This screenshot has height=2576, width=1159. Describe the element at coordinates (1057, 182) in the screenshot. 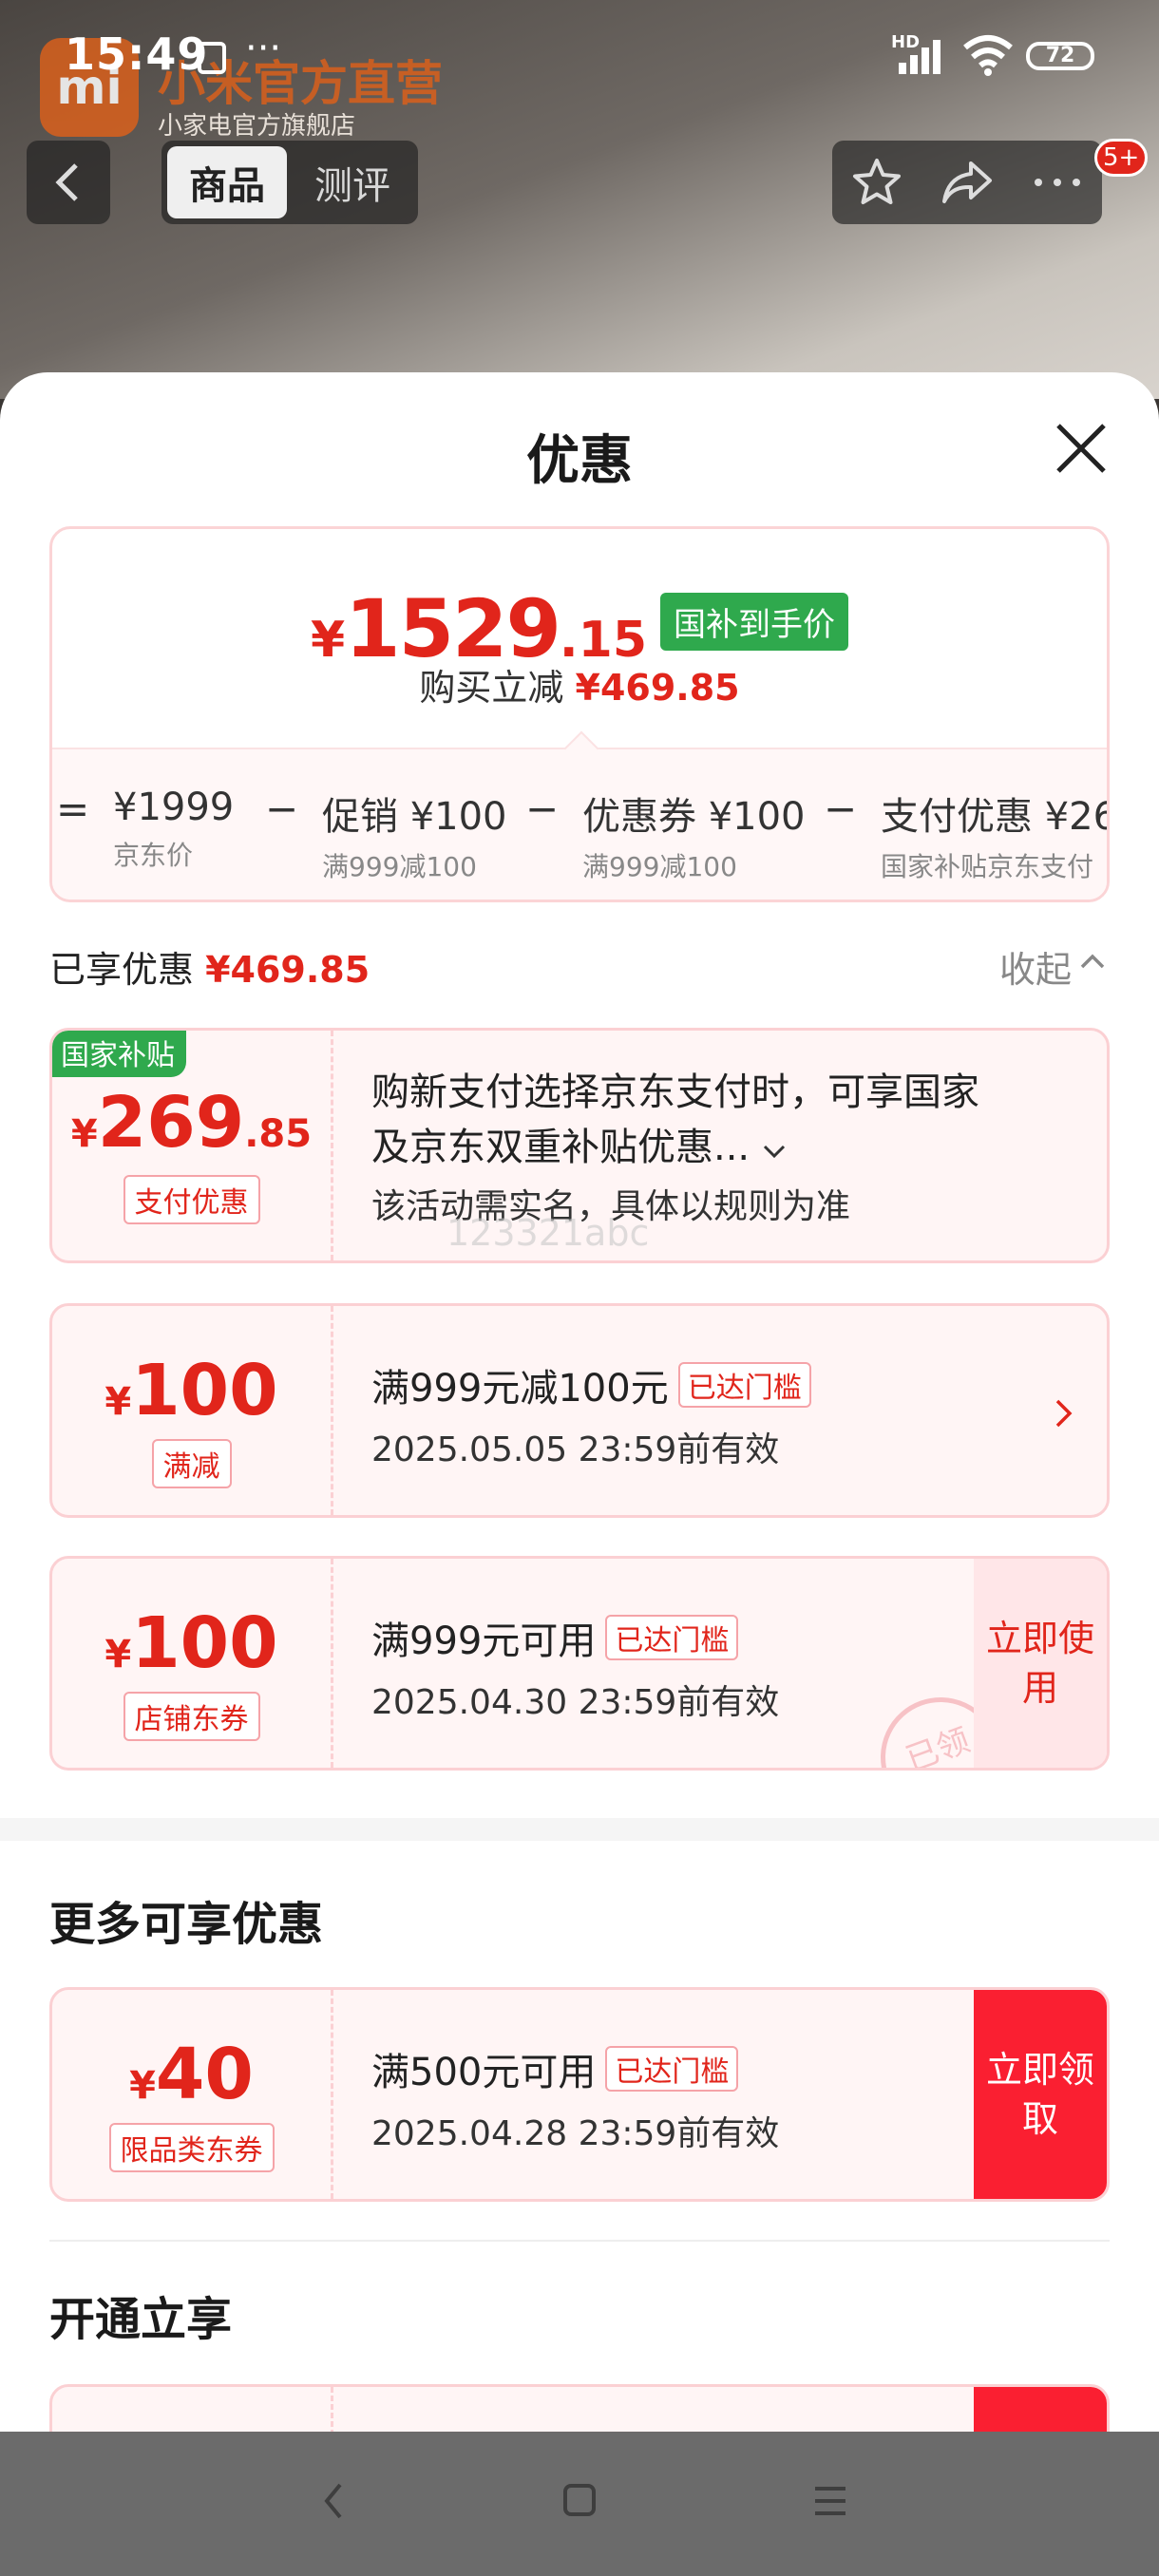

I see `more-icon` at that location.